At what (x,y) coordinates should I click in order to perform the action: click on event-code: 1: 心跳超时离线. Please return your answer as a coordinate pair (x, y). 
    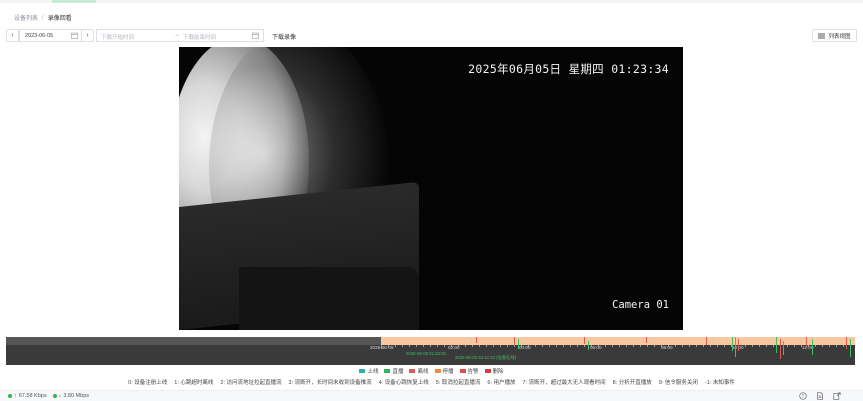
    Looking at the image, I should click on (194, 383).